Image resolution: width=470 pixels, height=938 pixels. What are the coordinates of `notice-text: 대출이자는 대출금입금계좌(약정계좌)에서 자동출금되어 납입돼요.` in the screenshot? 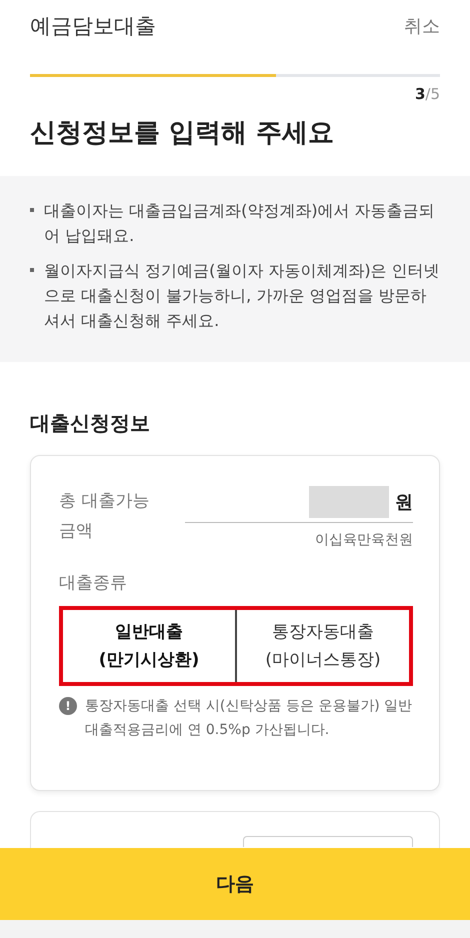 It's located at (240, 223).